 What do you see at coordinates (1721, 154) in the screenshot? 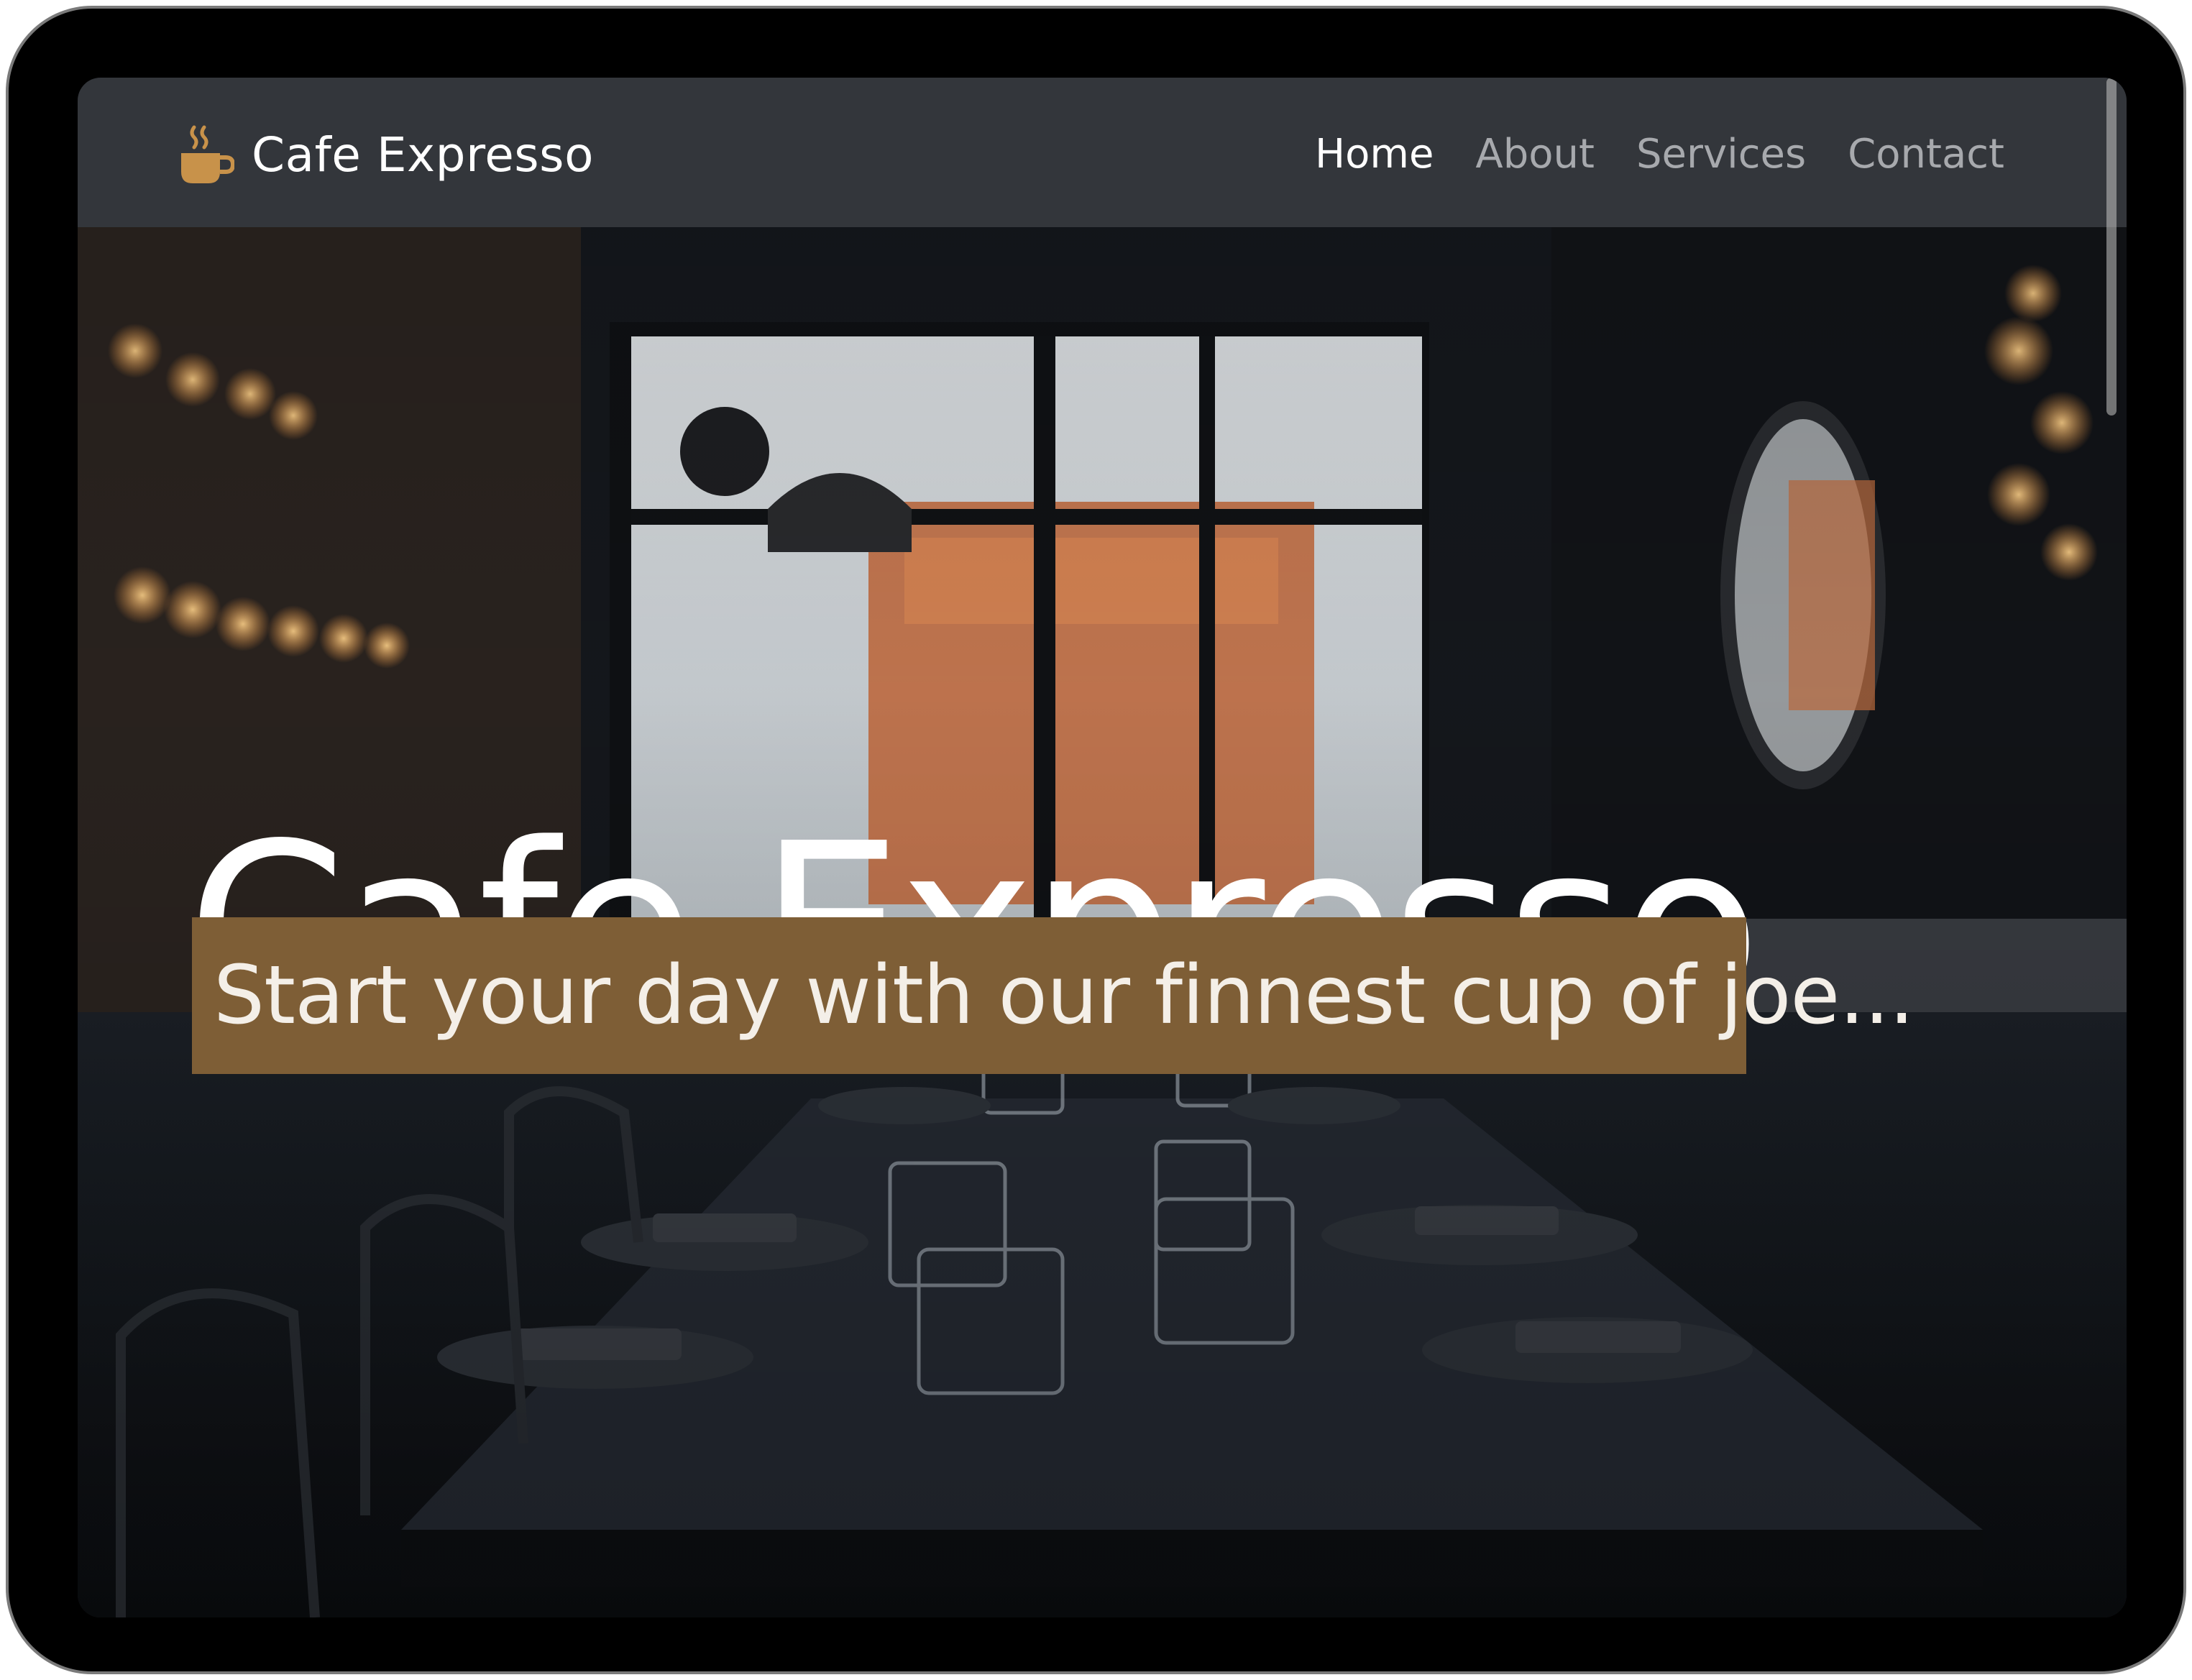
I see `nav-services-link: Services` at bounding box center [1721, 154].